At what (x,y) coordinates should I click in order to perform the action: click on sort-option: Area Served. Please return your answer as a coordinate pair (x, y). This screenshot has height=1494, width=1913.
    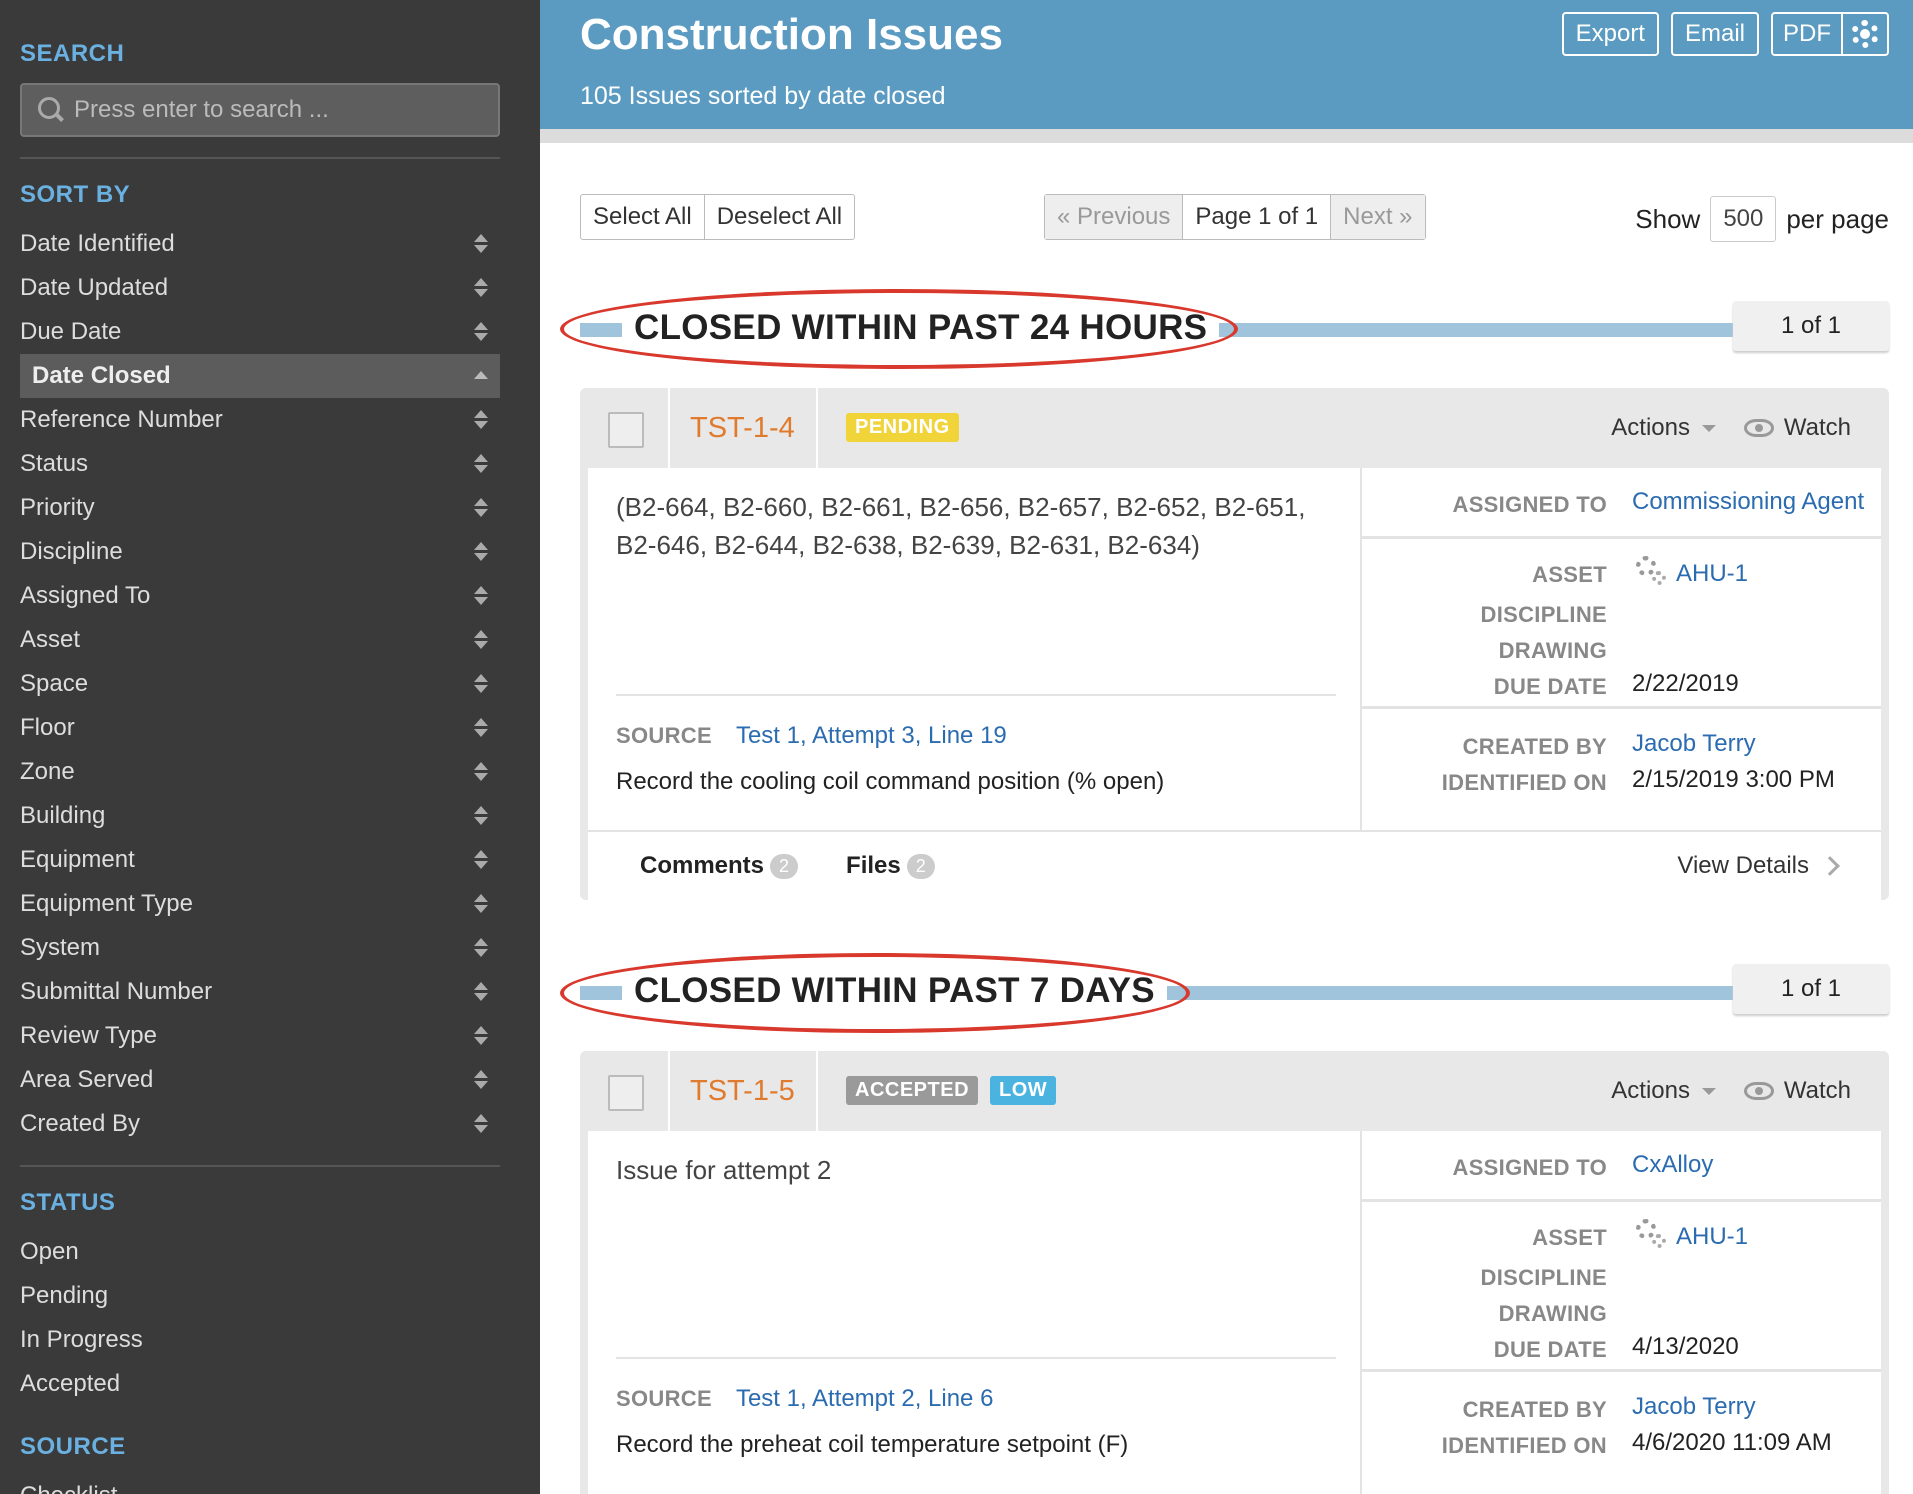
    Looking at the image, I should click on (260, 1080).